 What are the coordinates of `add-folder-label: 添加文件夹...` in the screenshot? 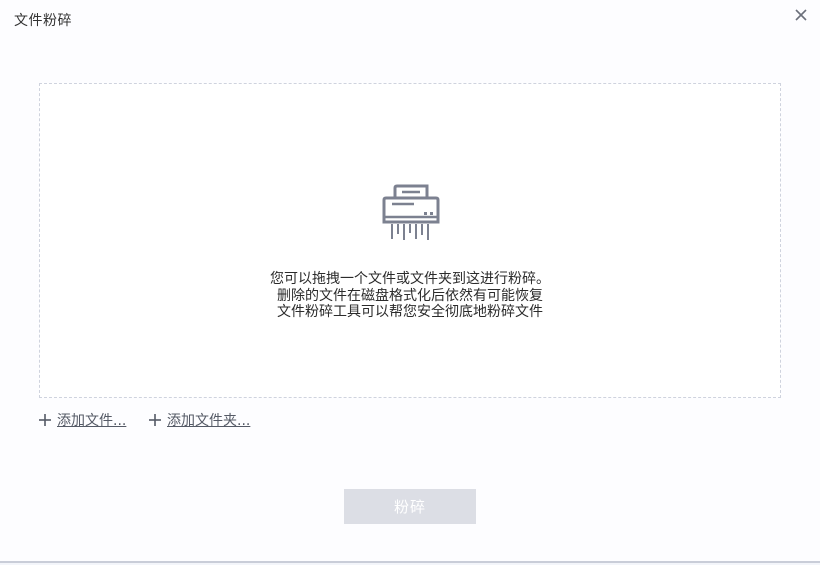 It's located at (208, 420).